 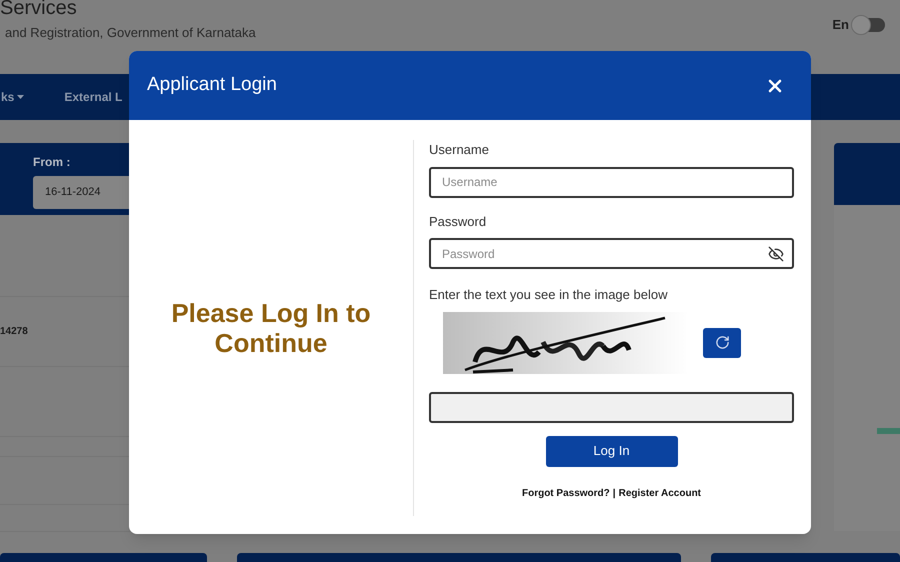 I want to click on dialog-title: Applicant Login, so click(x=212, y=85).